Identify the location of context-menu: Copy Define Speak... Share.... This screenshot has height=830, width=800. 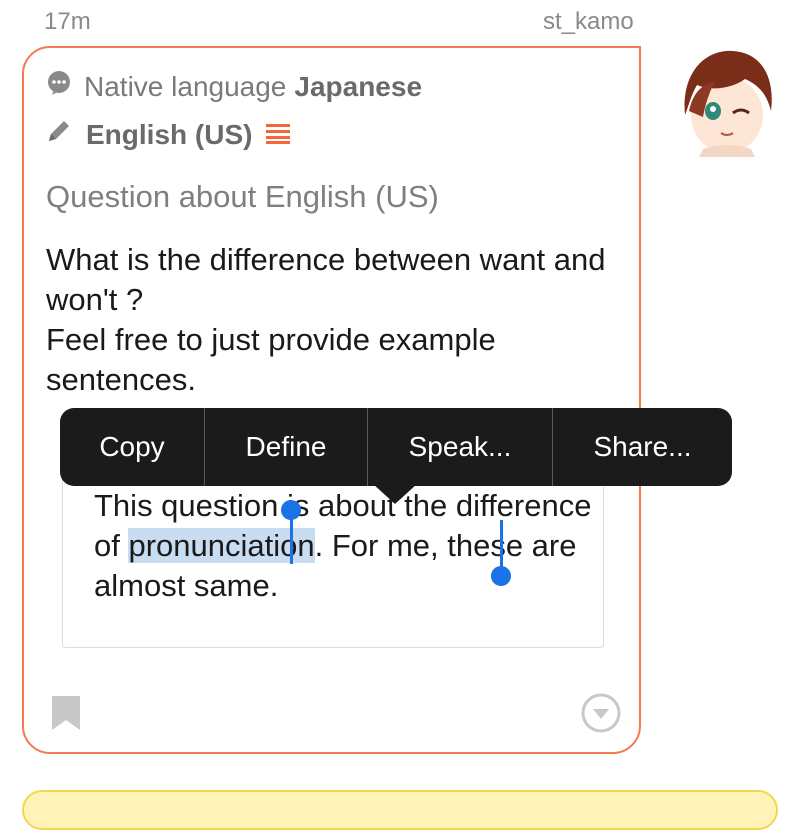
(396, 447).